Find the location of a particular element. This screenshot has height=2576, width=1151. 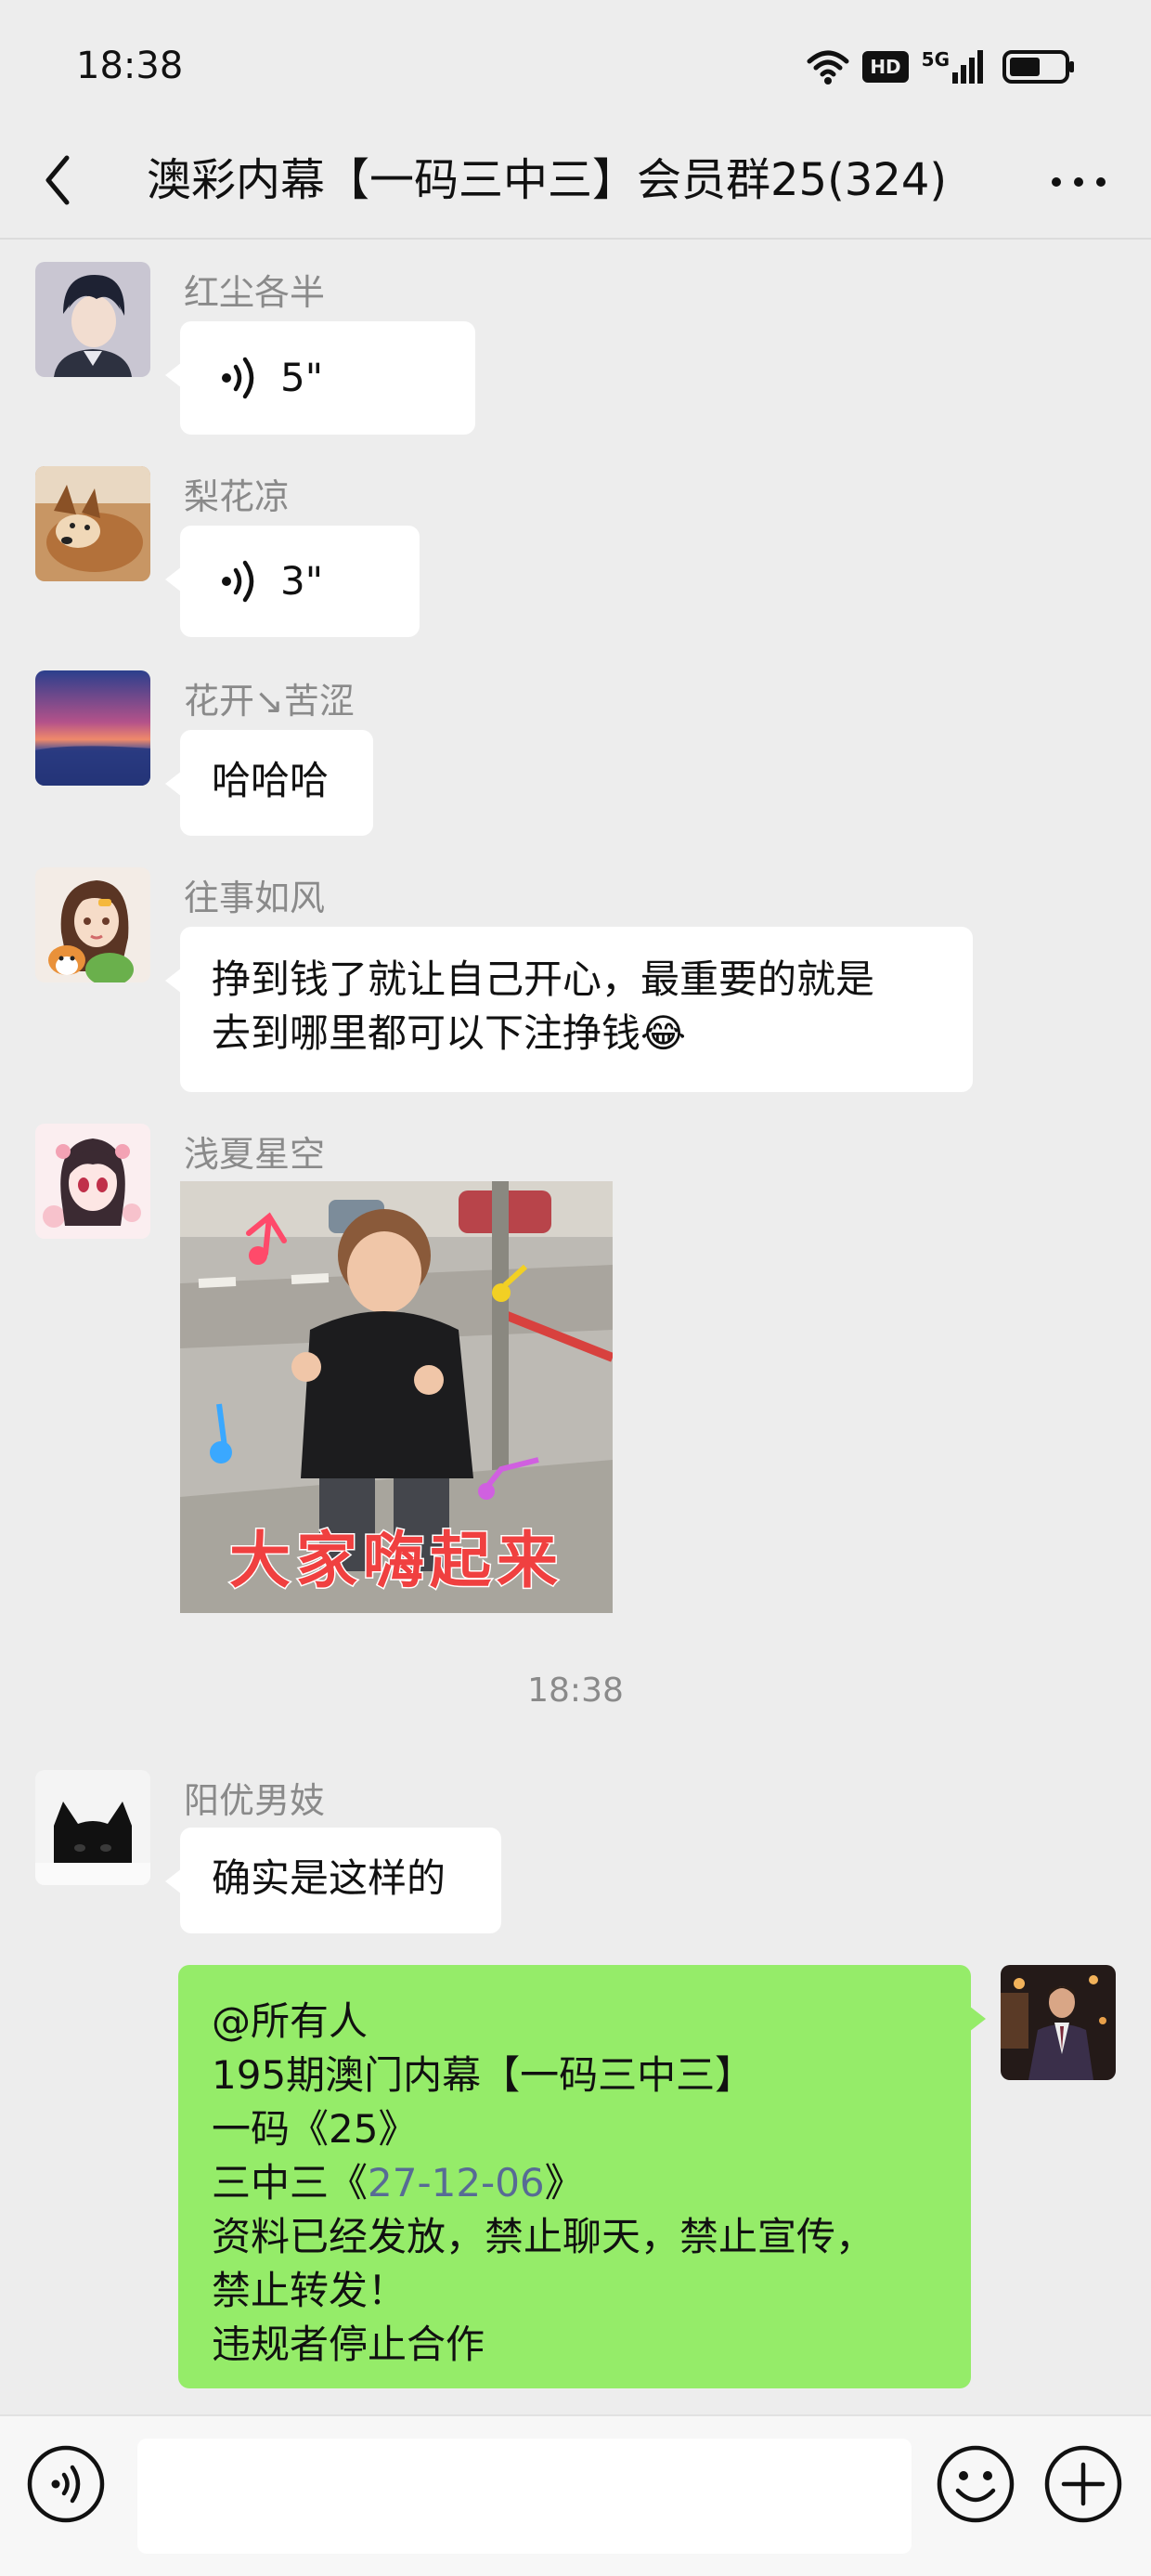

voice-input-button is located at coordinates (66, 2484).